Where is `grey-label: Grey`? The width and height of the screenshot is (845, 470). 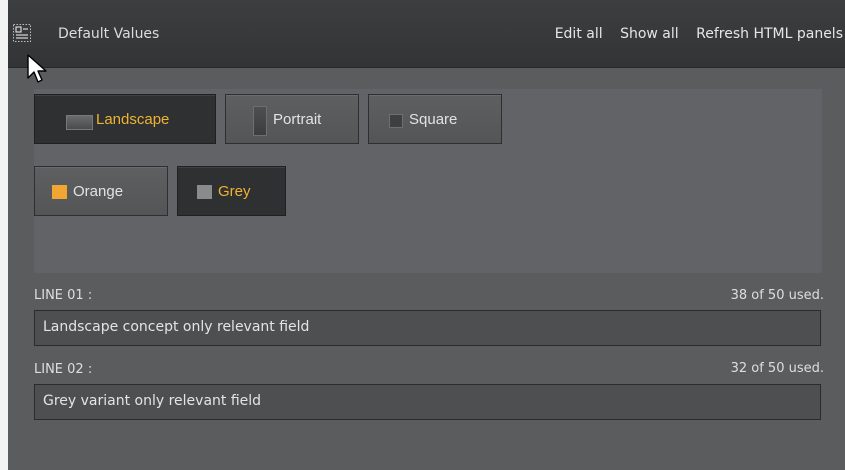 grey-label: Grey is located at coordinates (234, 191).